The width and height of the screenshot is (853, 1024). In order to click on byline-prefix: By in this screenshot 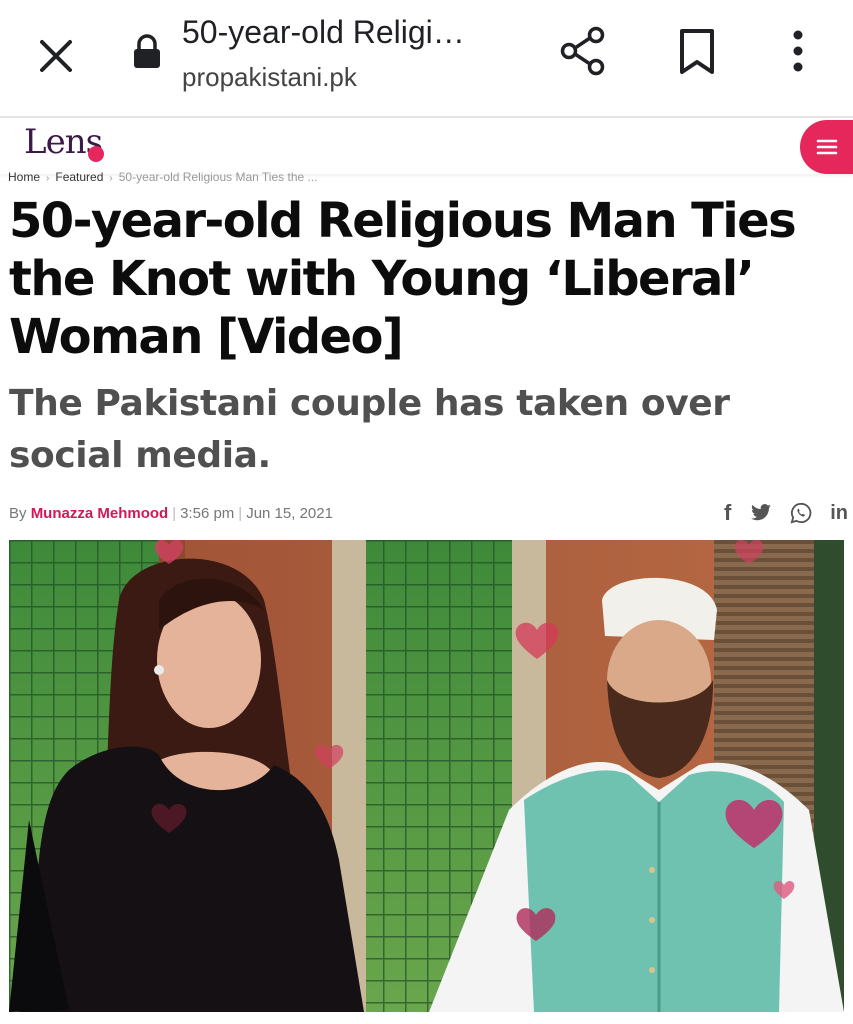, I will do `click(18, 513)`.